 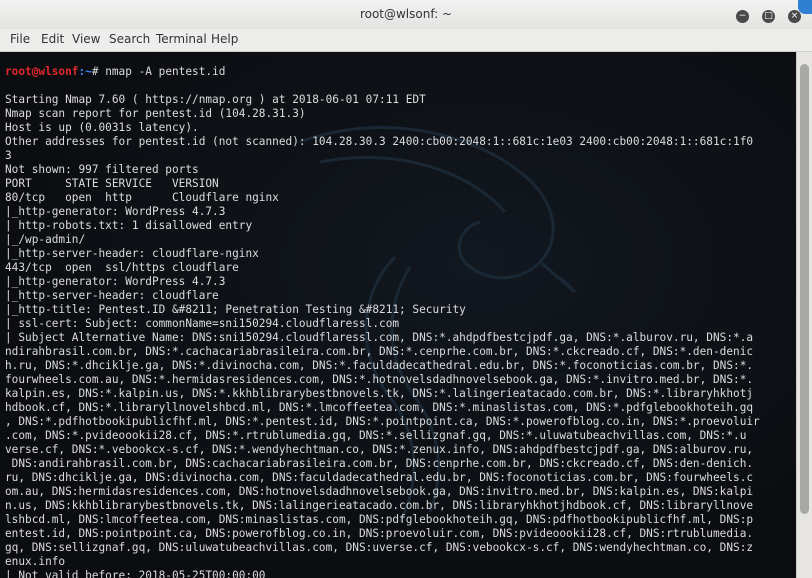 What do you see at coordinates (804, 289) in the screenshot?
I see `scrollbar-thumb` at bounding box center [804, 289].